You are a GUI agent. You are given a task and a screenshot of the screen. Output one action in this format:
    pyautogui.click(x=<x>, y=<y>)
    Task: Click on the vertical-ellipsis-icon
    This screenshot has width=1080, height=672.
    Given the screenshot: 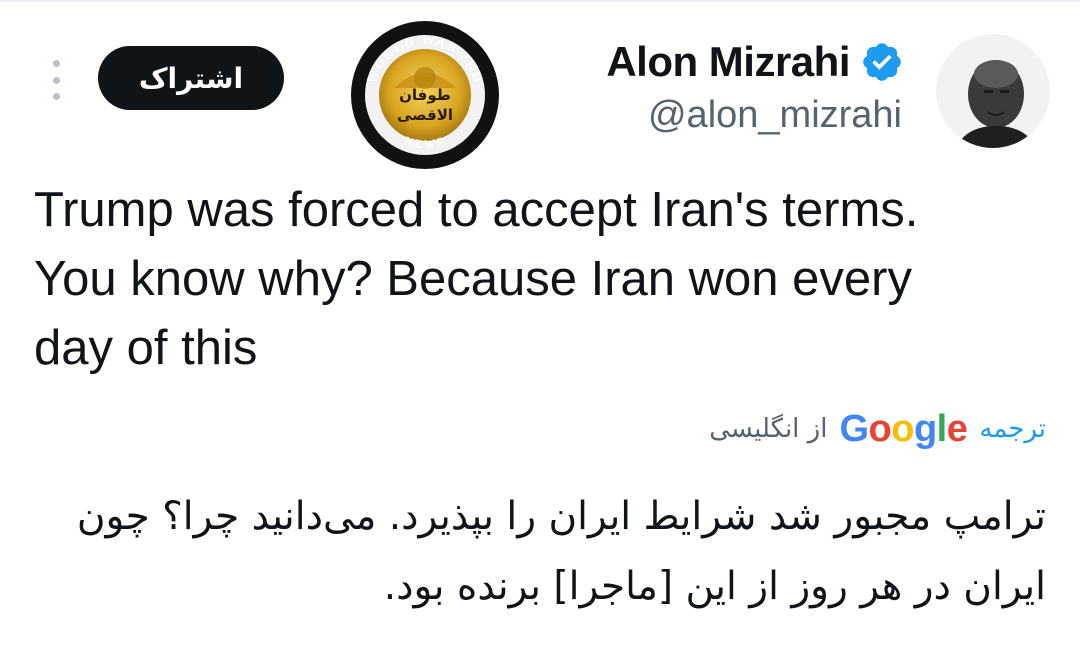 What is the action you would take?
    pyautogui.click(x=56, y=80)
    